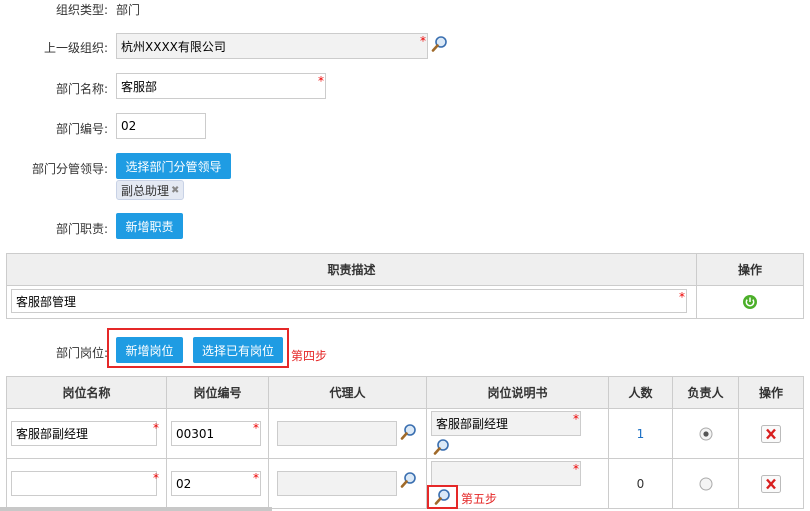  What do you see at coordinates (640, 483) in the screenshot?
I see `count-cell: 0` at bounding box center [640, 483].